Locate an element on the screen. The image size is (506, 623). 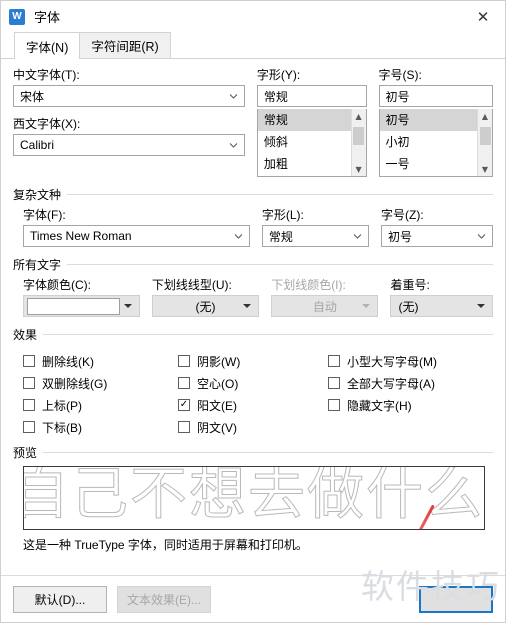
checkbox-strikethrough: 删除线(K) is located at coordinates (100, 361).